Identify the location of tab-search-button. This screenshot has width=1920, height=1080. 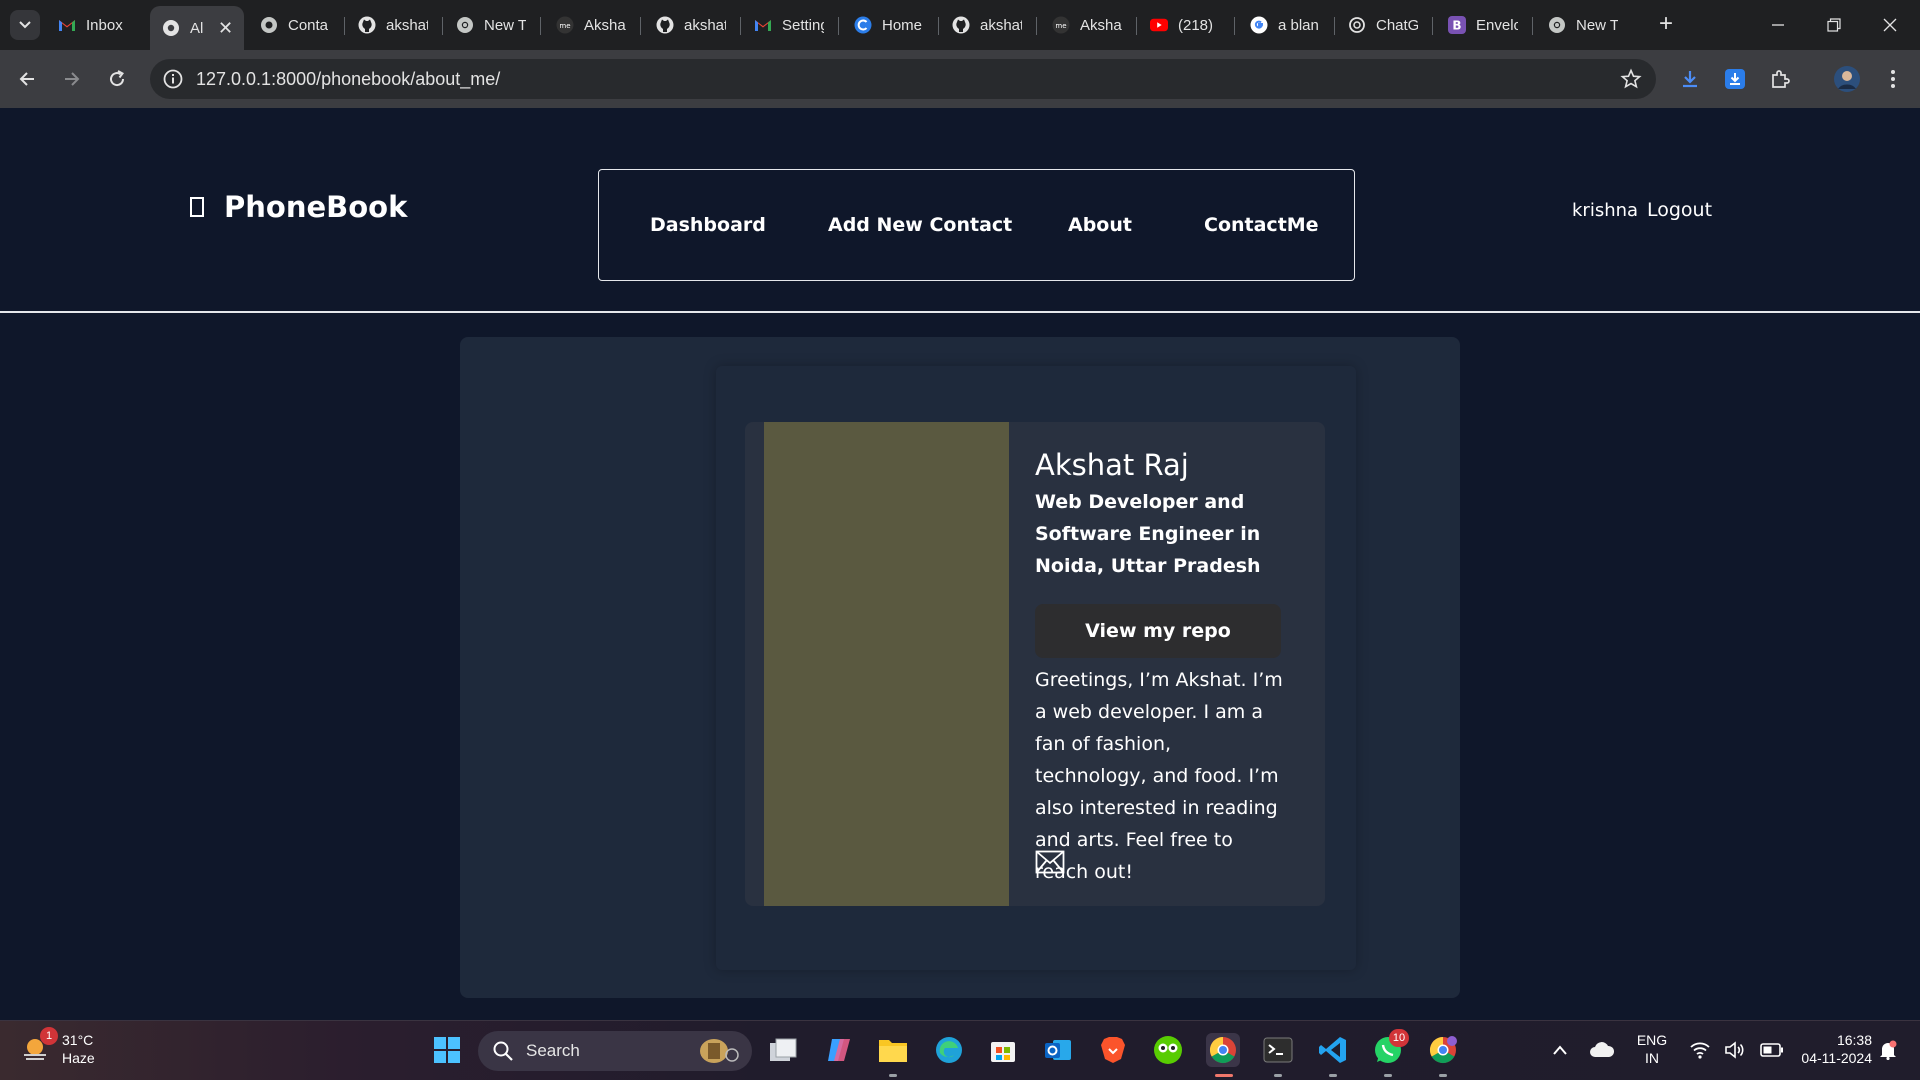
(25, 25).